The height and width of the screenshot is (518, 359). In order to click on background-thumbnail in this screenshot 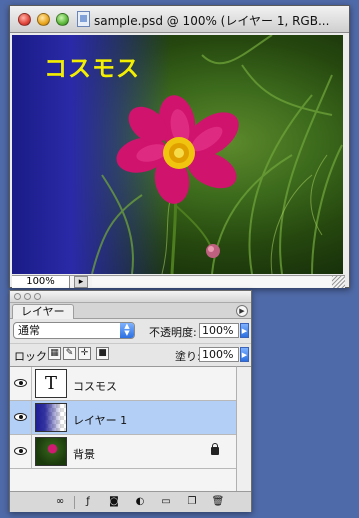, I will do `click(51, 451)`.